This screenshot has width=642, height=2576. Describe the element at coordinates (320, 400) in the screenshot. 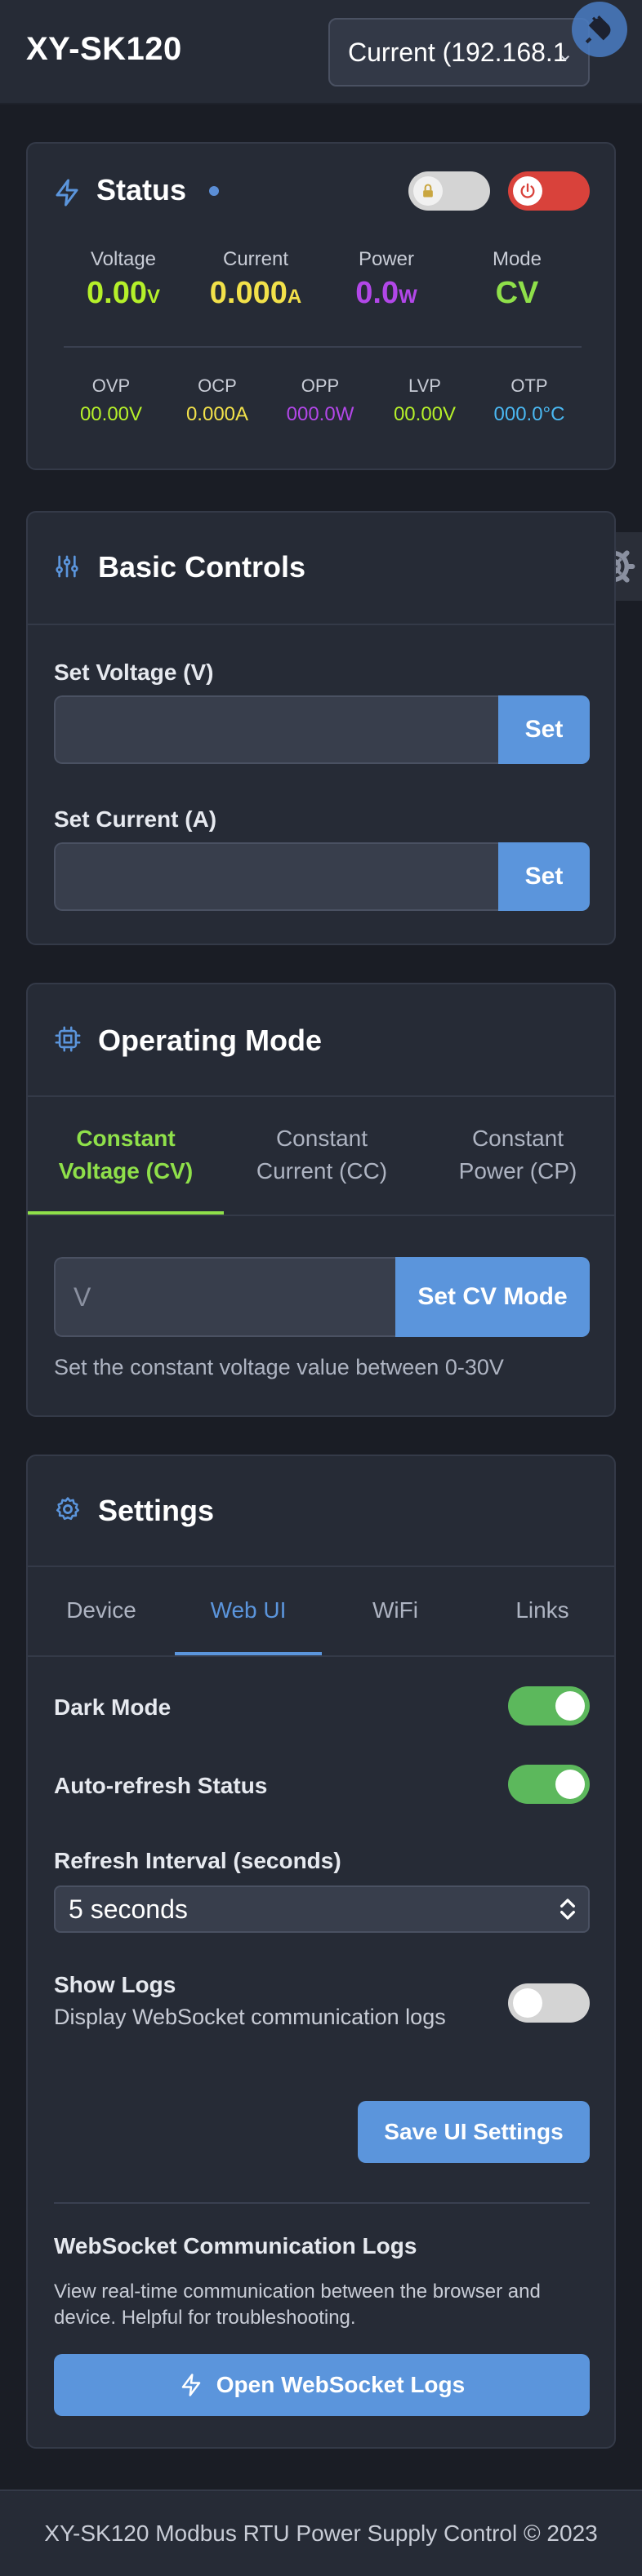

I see `opp-readout: OPP 000.0W` at that location.